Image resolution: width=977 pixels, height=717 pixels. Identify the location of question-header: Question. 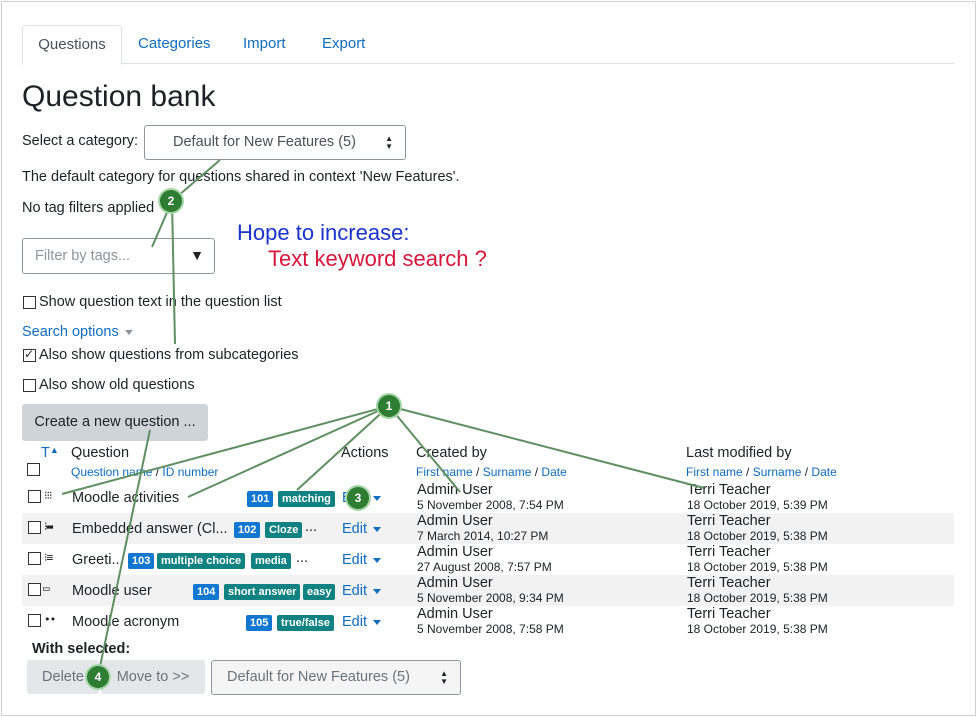
(100, 453).